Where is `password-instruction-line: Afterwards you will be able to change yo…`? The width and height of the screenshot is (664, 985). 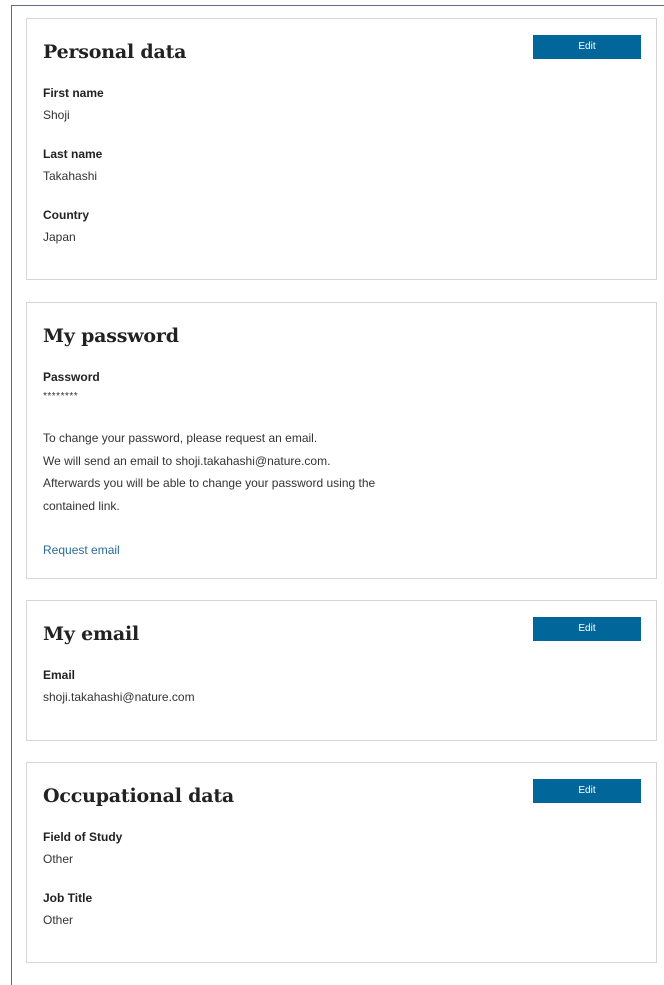 password-instruction-line: Afterwards you will be able to change yo… is located at coordinates (209, 483).